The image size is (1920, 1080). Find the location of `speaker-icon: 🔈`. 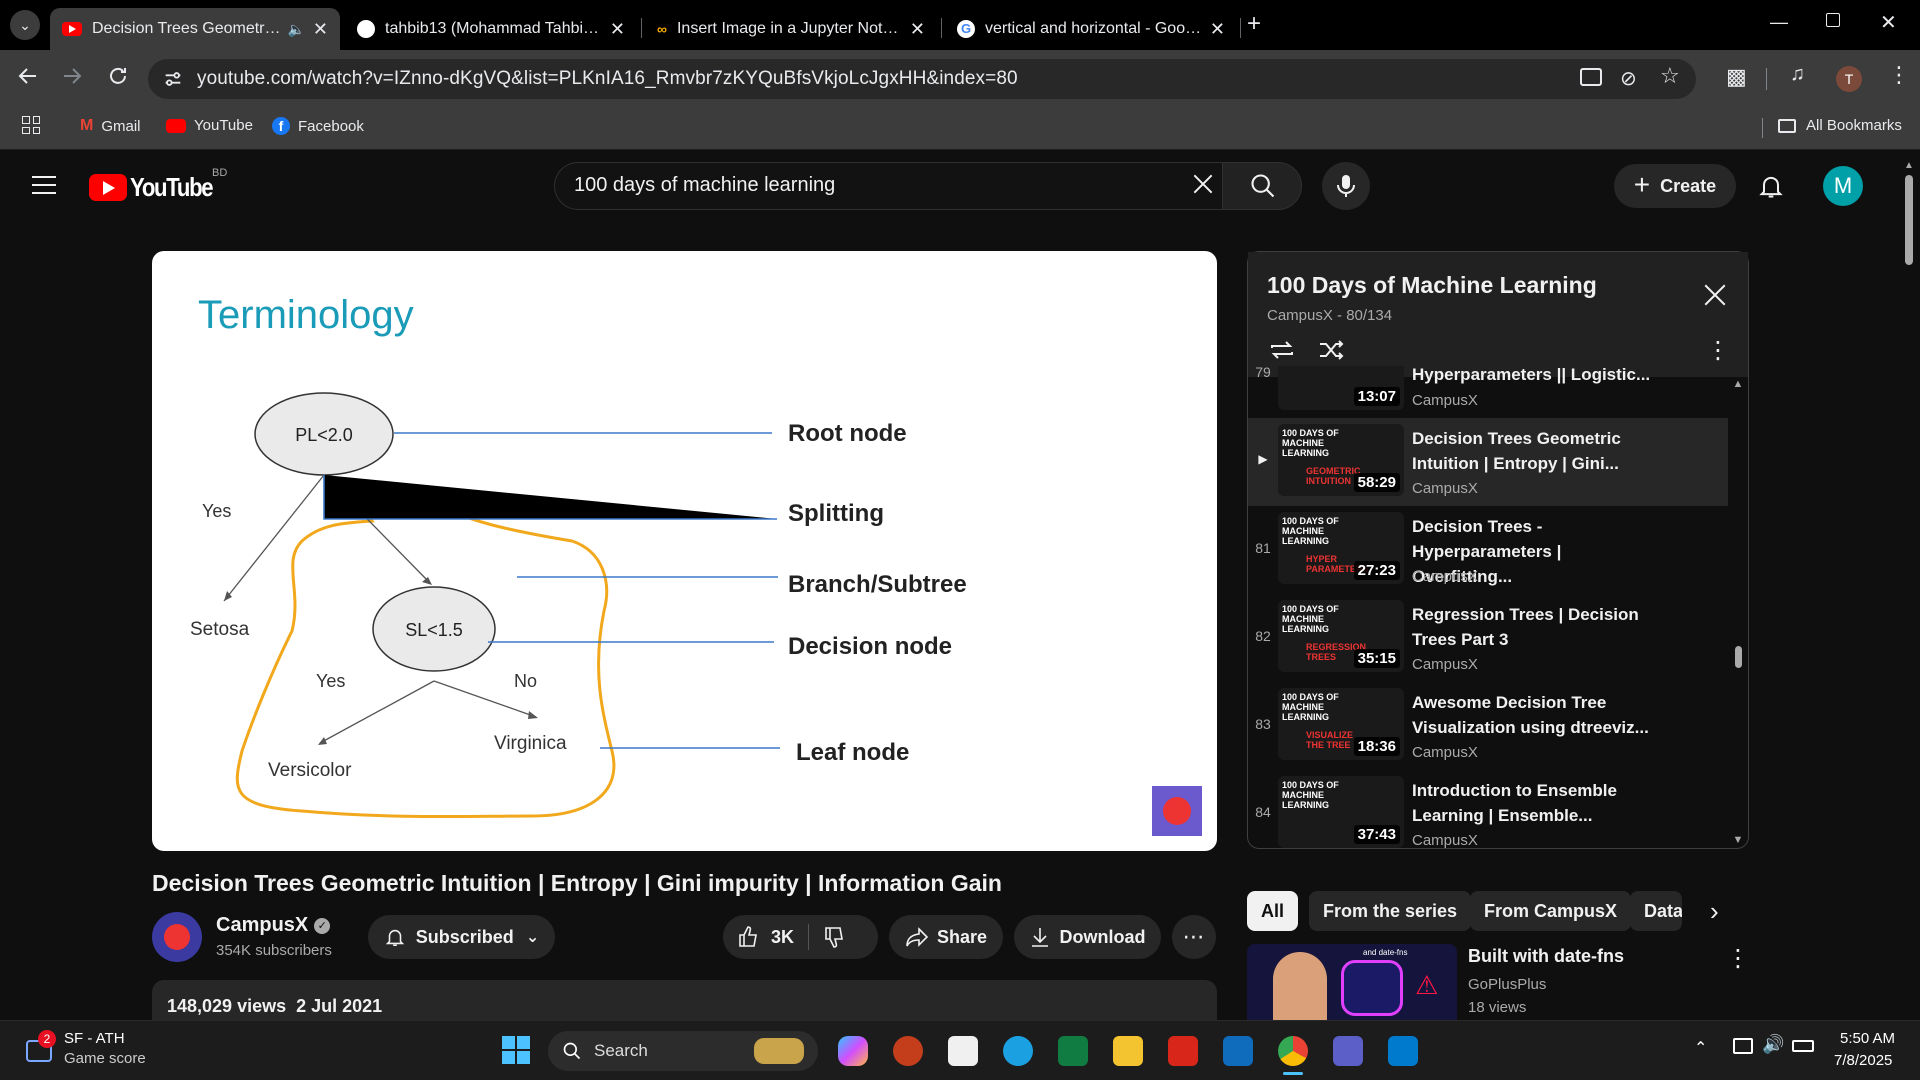

speaker-icon: 🔈 is located at coordinates (295, 29).